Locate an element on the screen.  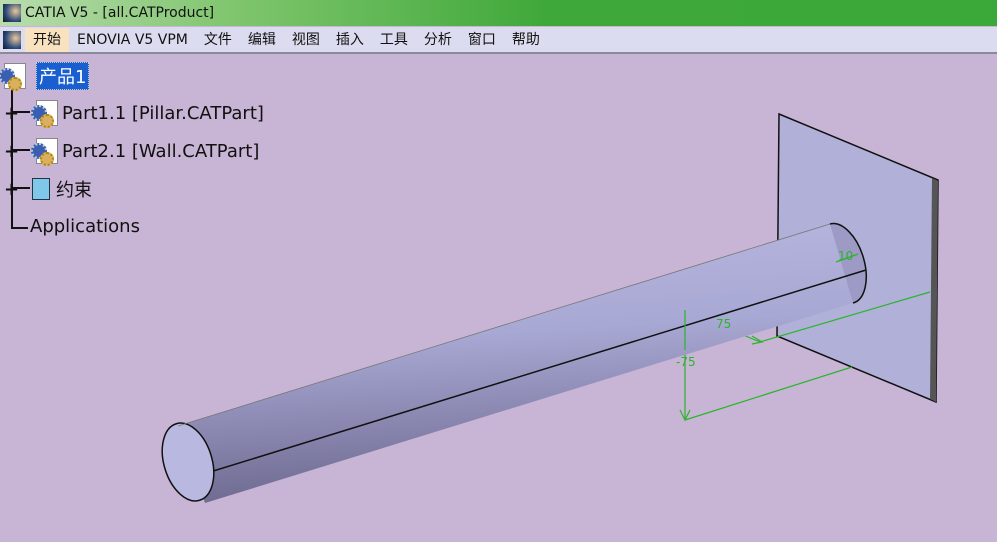
catia-menu-icon is located at coordinates (12, 39).